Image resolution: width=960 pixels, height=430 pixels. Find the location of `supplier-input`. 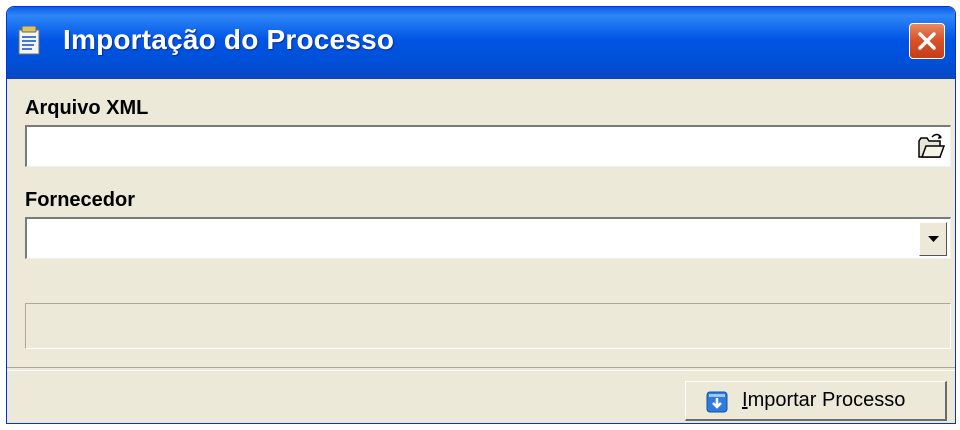

supplier-input is located at coordinates (463, 239).